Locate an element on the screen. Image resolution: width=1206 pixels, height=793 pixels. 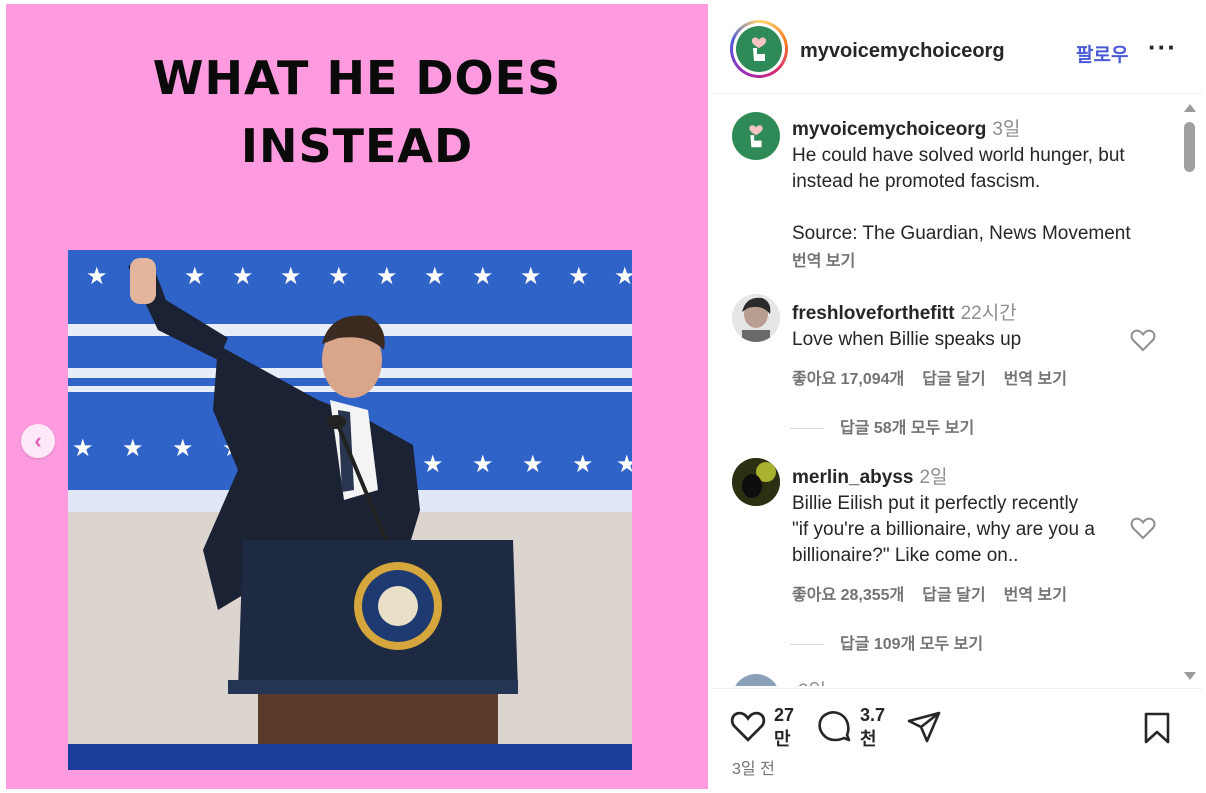
comment-meta: 좋아요 17,094개 답글 달기 번역 보기 is located at coordinates (938, 377).